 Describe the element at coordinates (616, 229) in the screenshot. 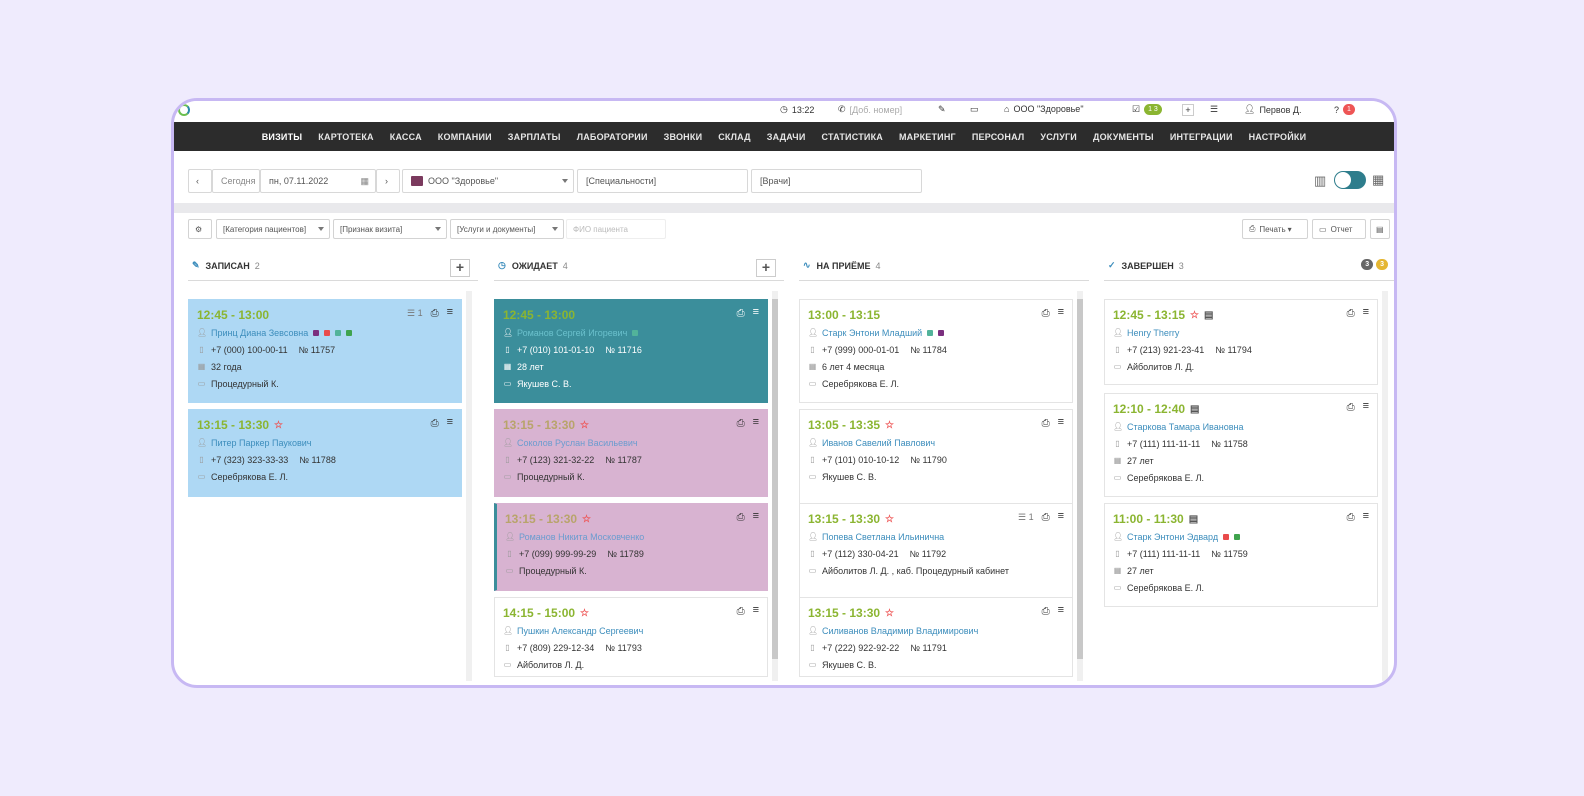

I see `fio-search-input: ФИО пациента` at that location.